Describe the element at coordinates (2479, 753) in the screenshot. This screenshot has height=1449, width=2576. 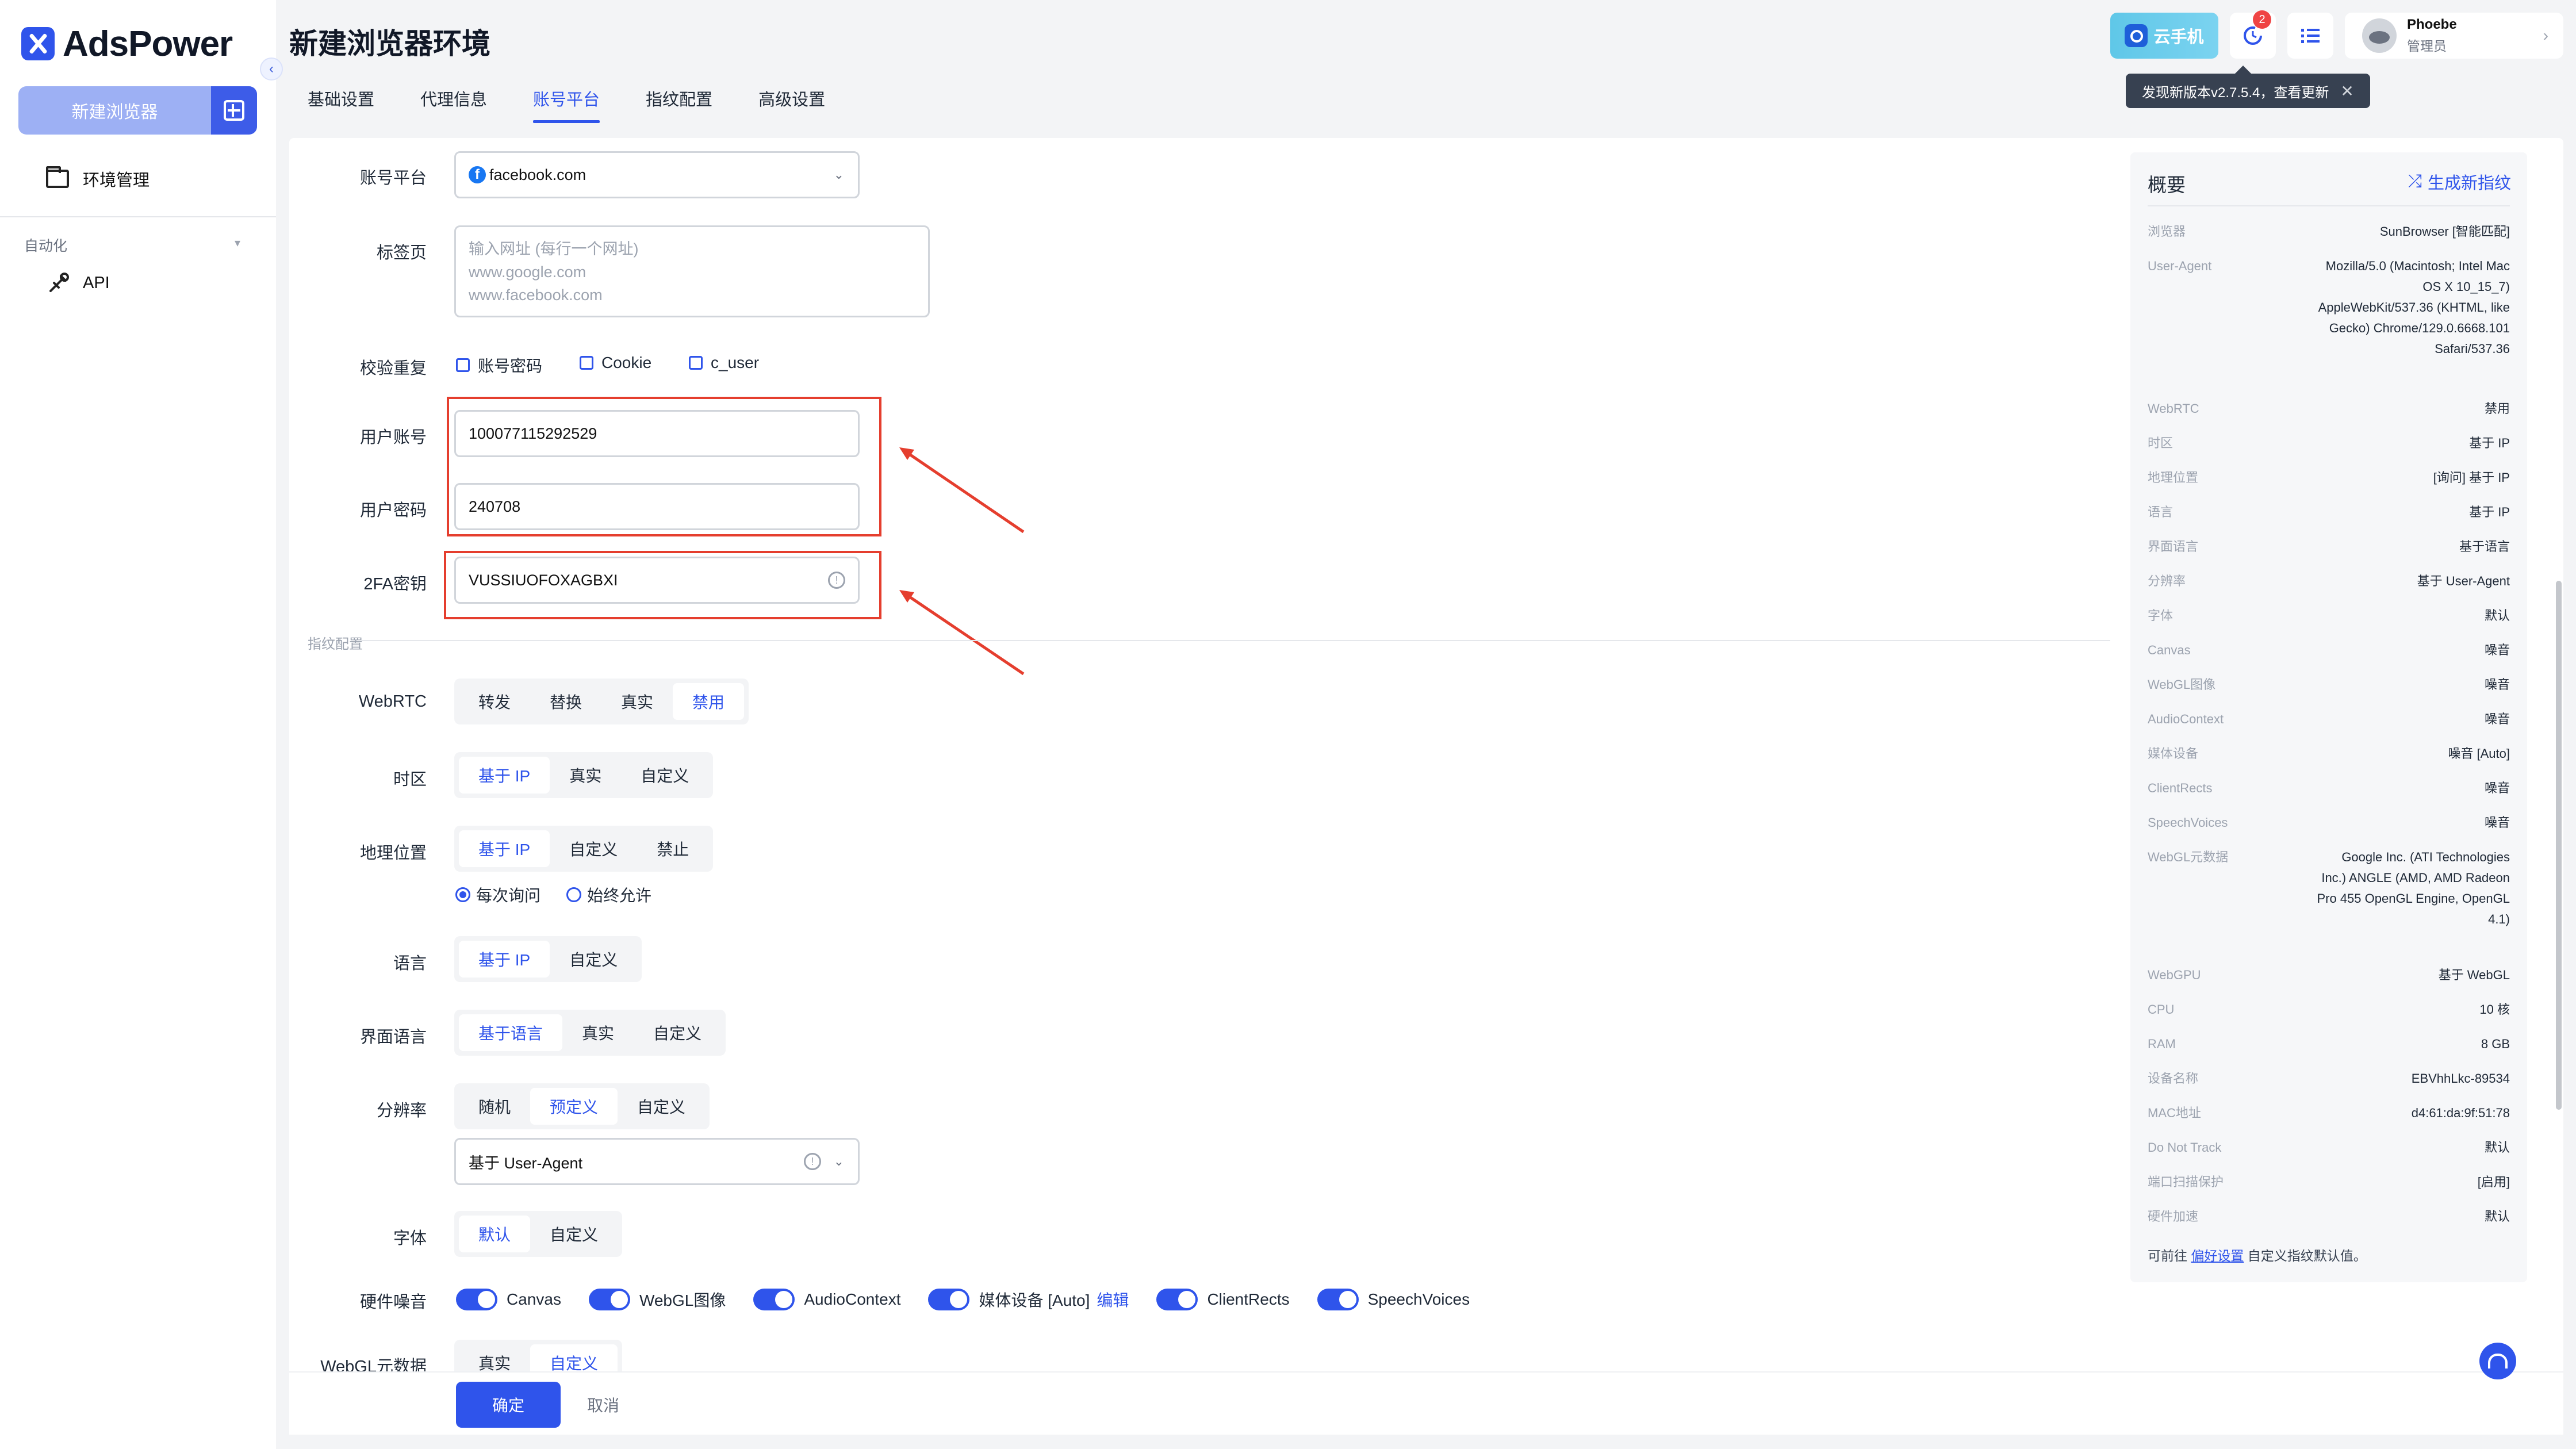
I see `summary-value: 噪音 [Auto]` at that location.